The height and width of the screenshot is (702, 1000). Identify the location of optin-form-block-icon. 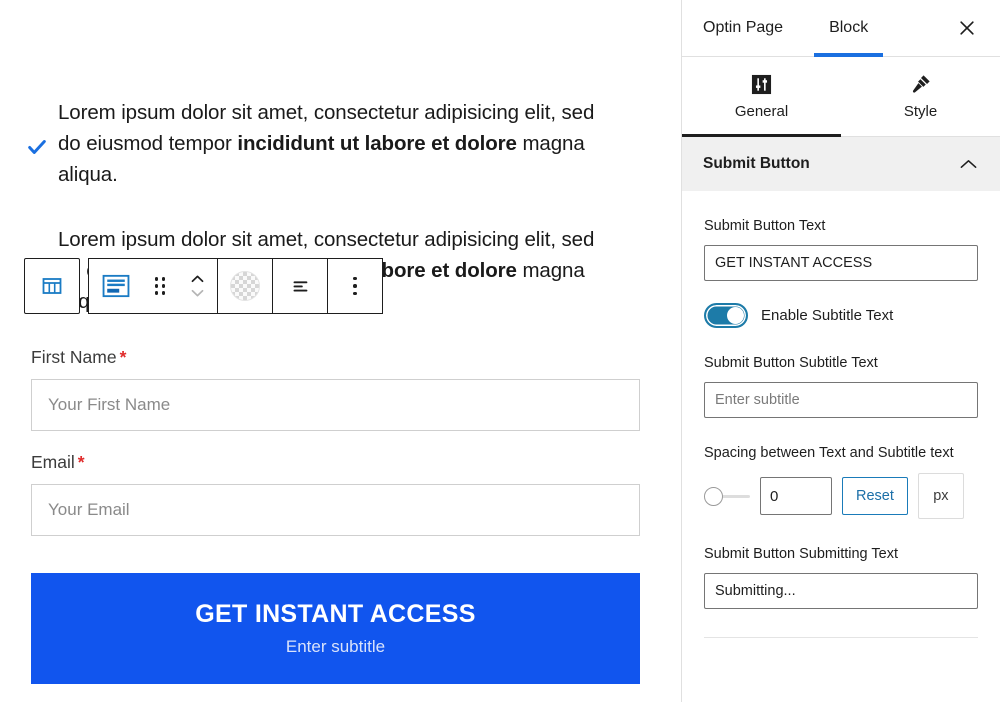
(116, 286).